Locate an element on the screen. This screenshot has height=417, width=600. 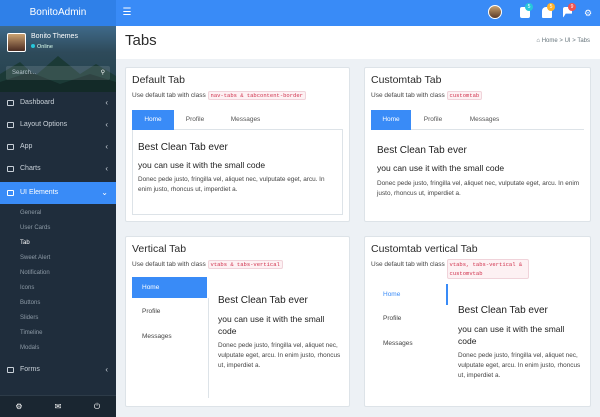
online-dot-icon is located at coordinates (33, 46).